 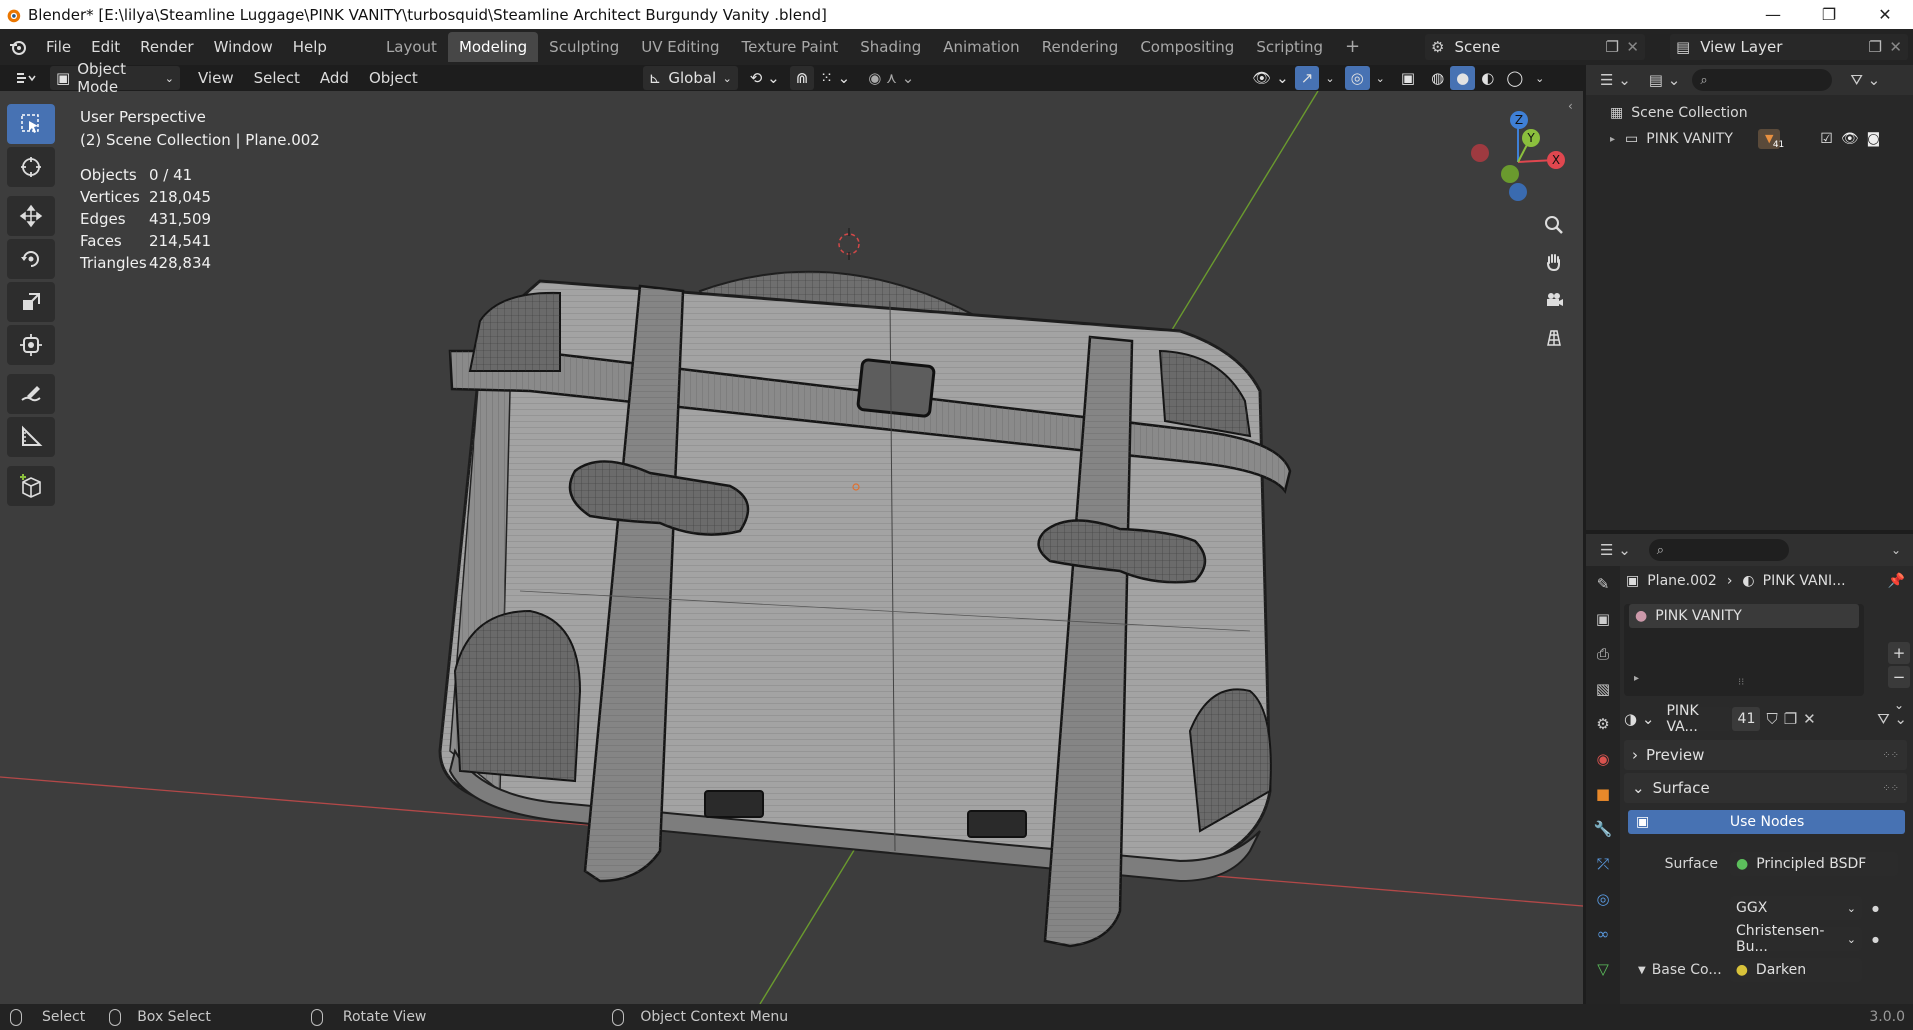 What do you see at coordinates (802, 78) in the screenshot?
I see `snap-toggle-icon: ⋒` at bounding box center [802, 78].